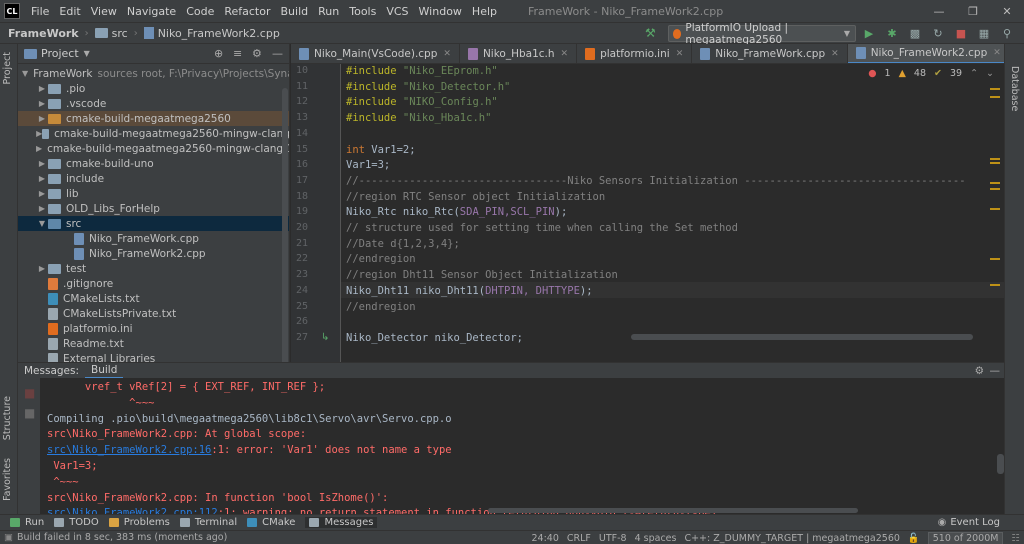 The height and width of the screenshot is (544, 1024). I want to click on editor-tab: platformio.ini ✕, so click(635, 53).